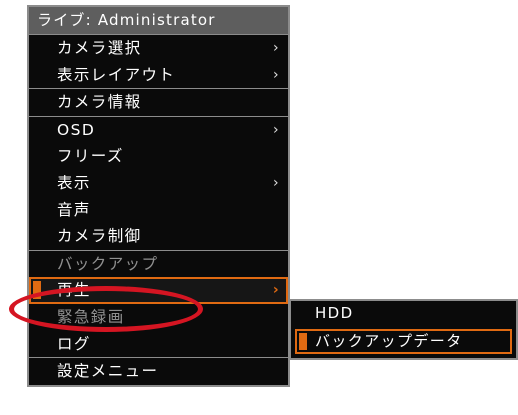  What do you see at coordinates (158, 317) in the screenshot?
I see `menu-item-emergency-record: 緊急録画` at bounding box center [158, 317].